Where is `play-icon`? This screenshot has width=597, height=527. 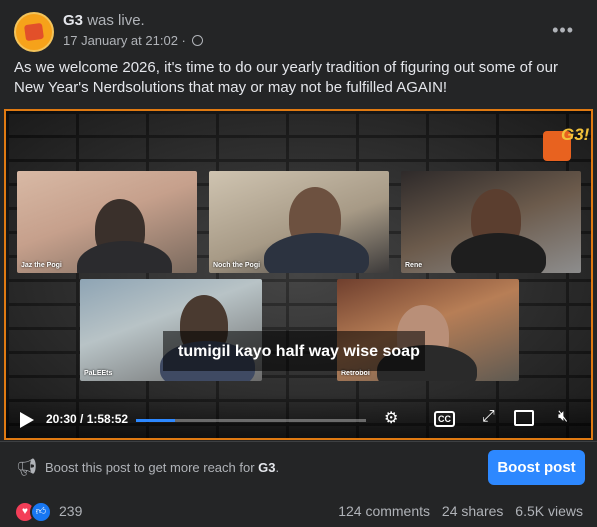 play-icon is located at coordinates (27, 420).